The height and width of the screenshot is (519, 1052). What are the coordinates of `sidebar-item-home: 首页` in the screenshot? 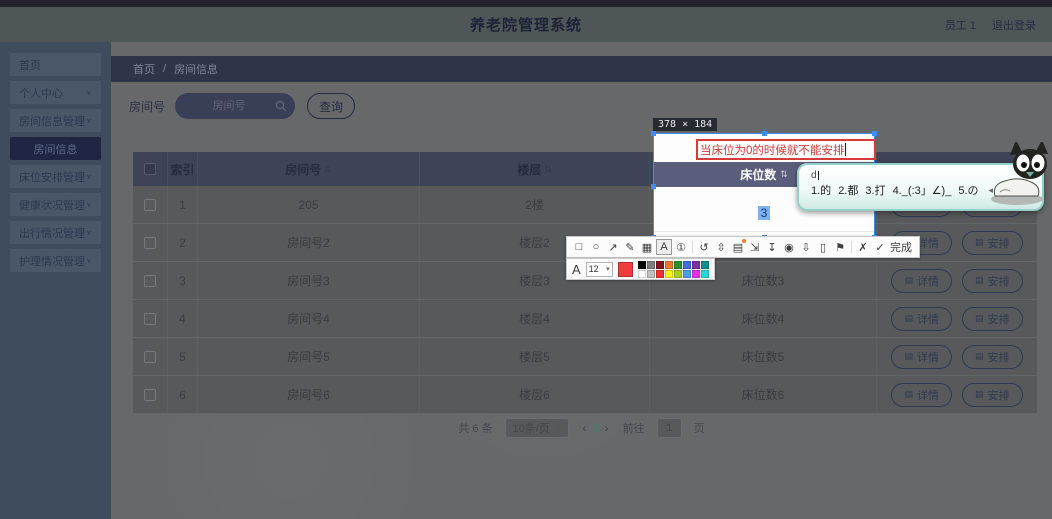 It's located at (55, 64).